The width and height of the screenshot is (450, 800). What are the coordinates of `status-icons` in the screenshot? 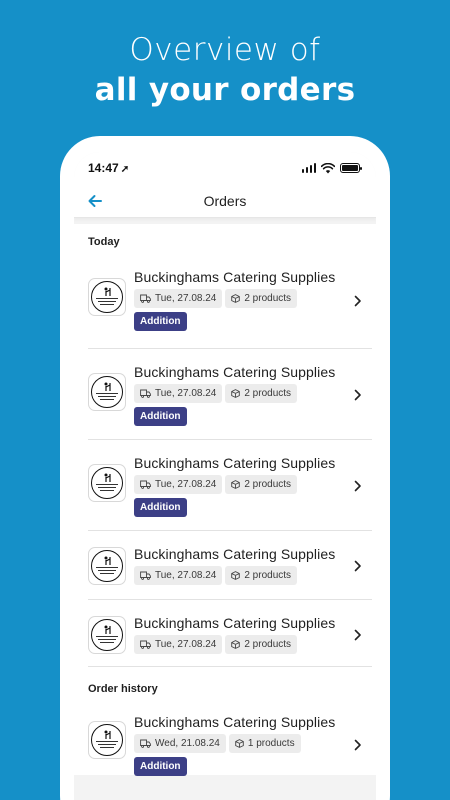 It's located at (331, 168).